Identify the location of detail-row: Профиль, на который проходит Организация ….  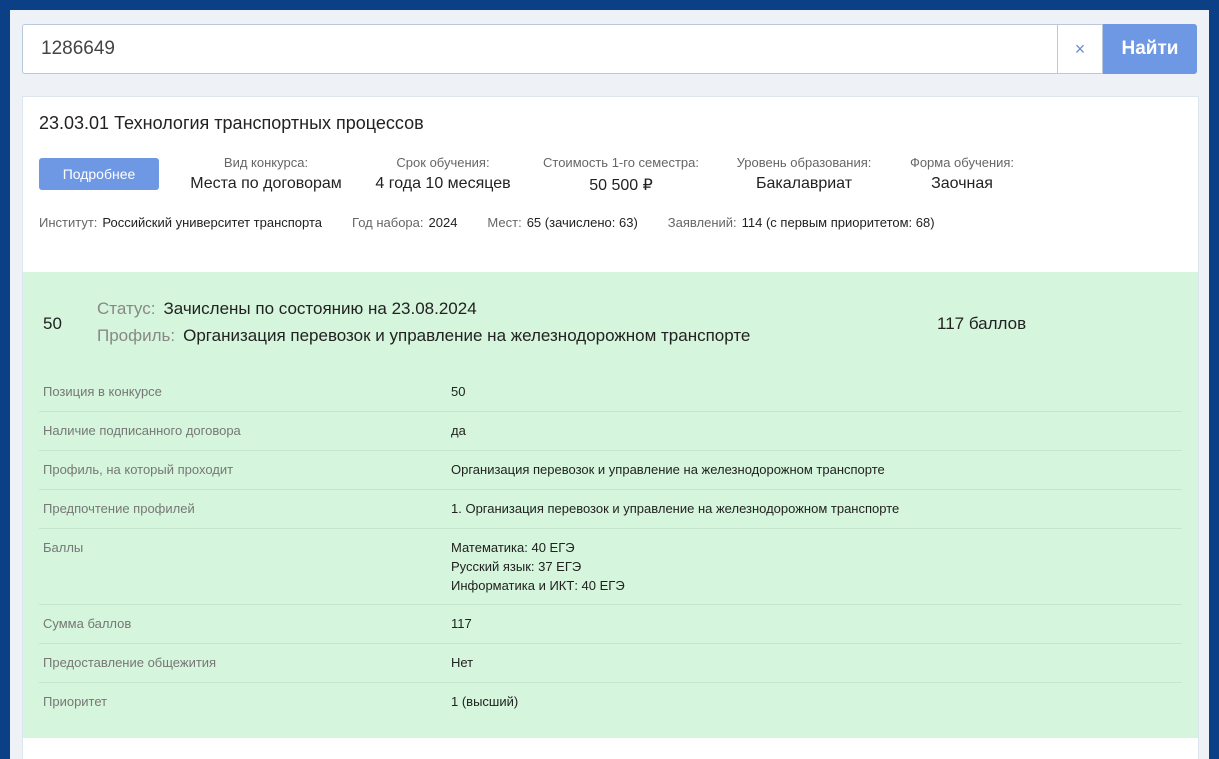
(610, 470).